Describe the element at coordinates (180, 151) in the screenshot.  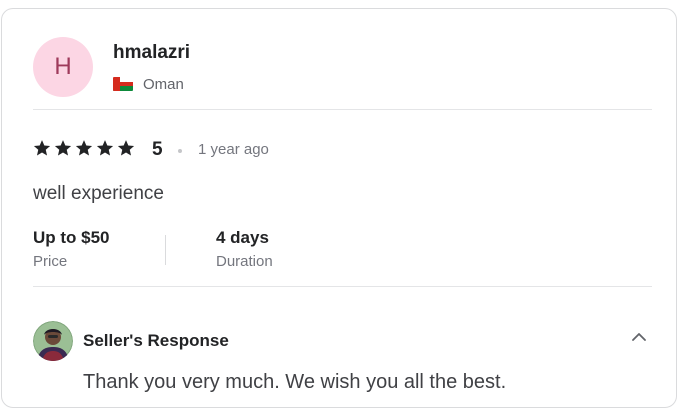
I see `separator-dot` at that location.